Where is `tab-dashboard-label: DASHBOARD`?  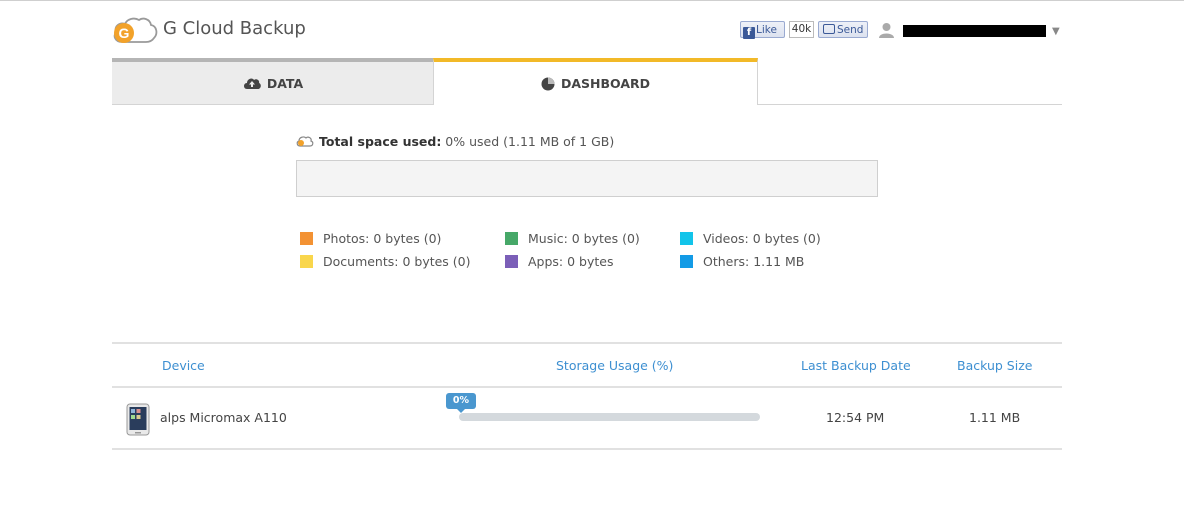
tab-dashboard-label: DASHBOARD is located at coordinates (605, 83).